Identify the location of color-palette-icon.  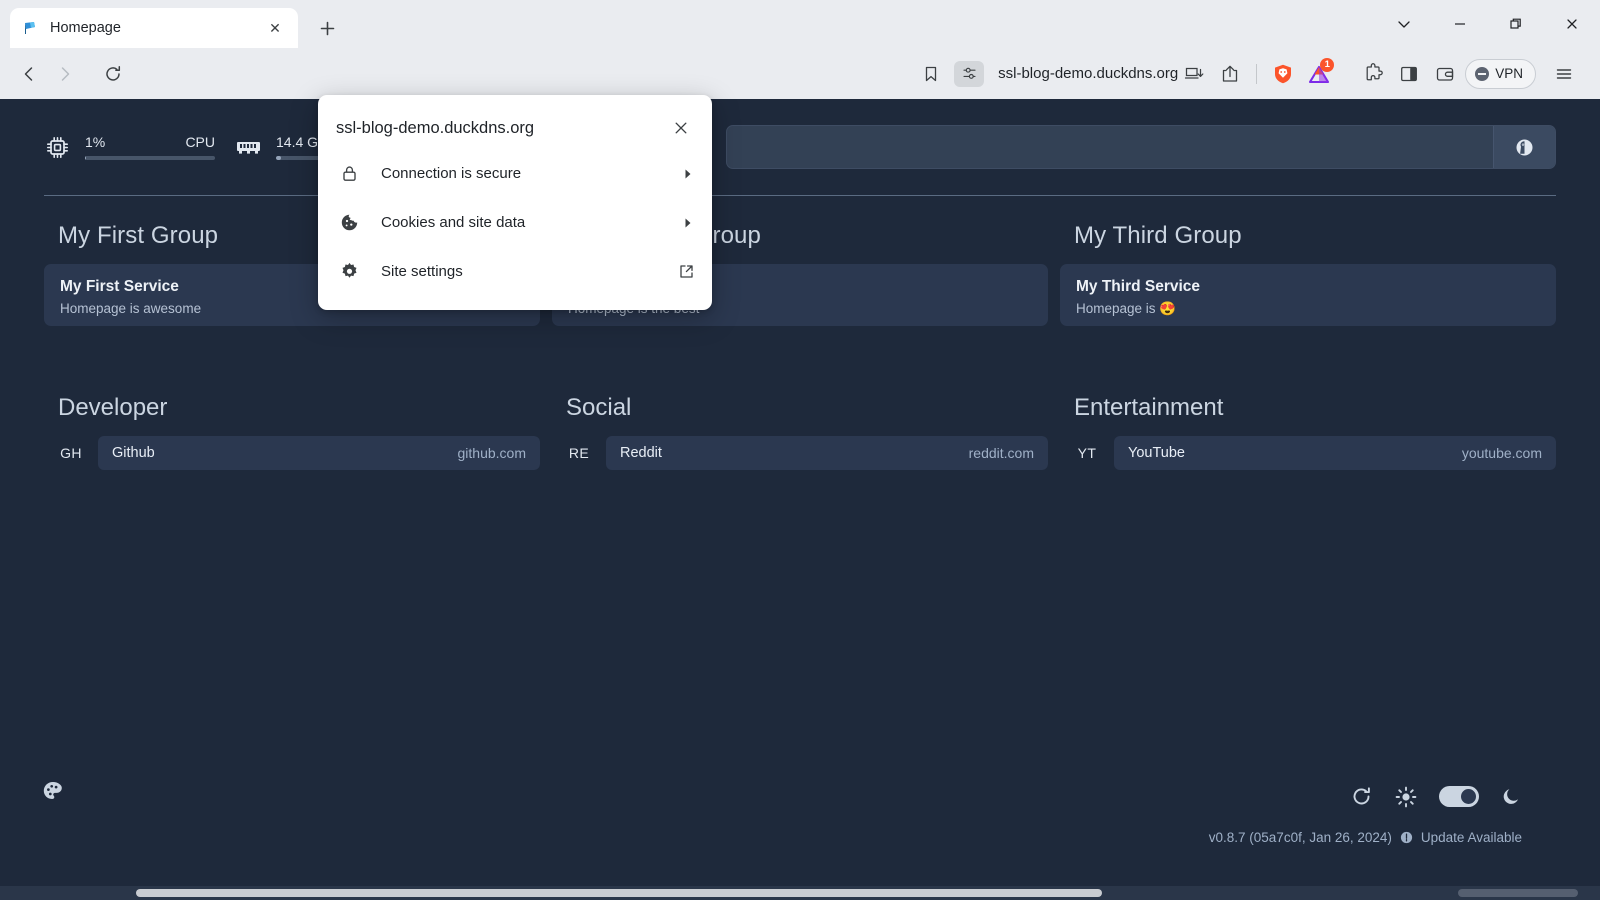
(52, 790).